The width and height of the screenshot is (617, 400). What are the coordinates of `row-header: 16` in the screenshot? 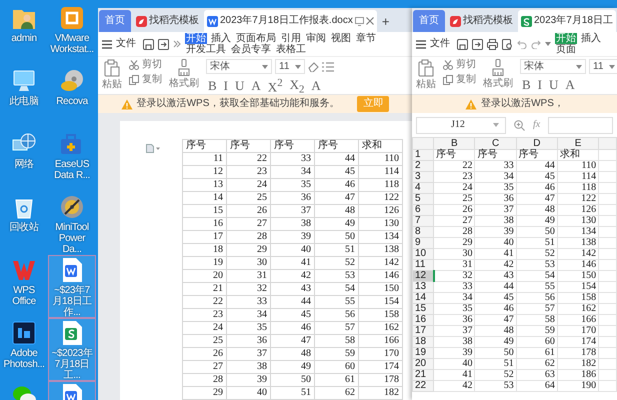 It's located at (423, 320).